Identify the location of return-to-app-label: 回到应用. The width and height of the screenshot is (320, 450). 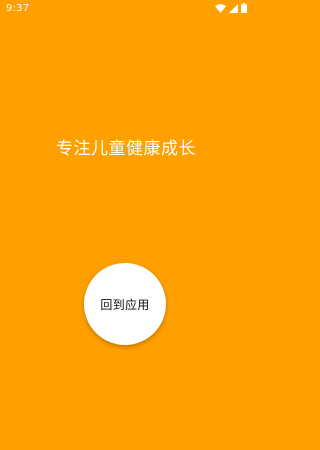
(125, 304).